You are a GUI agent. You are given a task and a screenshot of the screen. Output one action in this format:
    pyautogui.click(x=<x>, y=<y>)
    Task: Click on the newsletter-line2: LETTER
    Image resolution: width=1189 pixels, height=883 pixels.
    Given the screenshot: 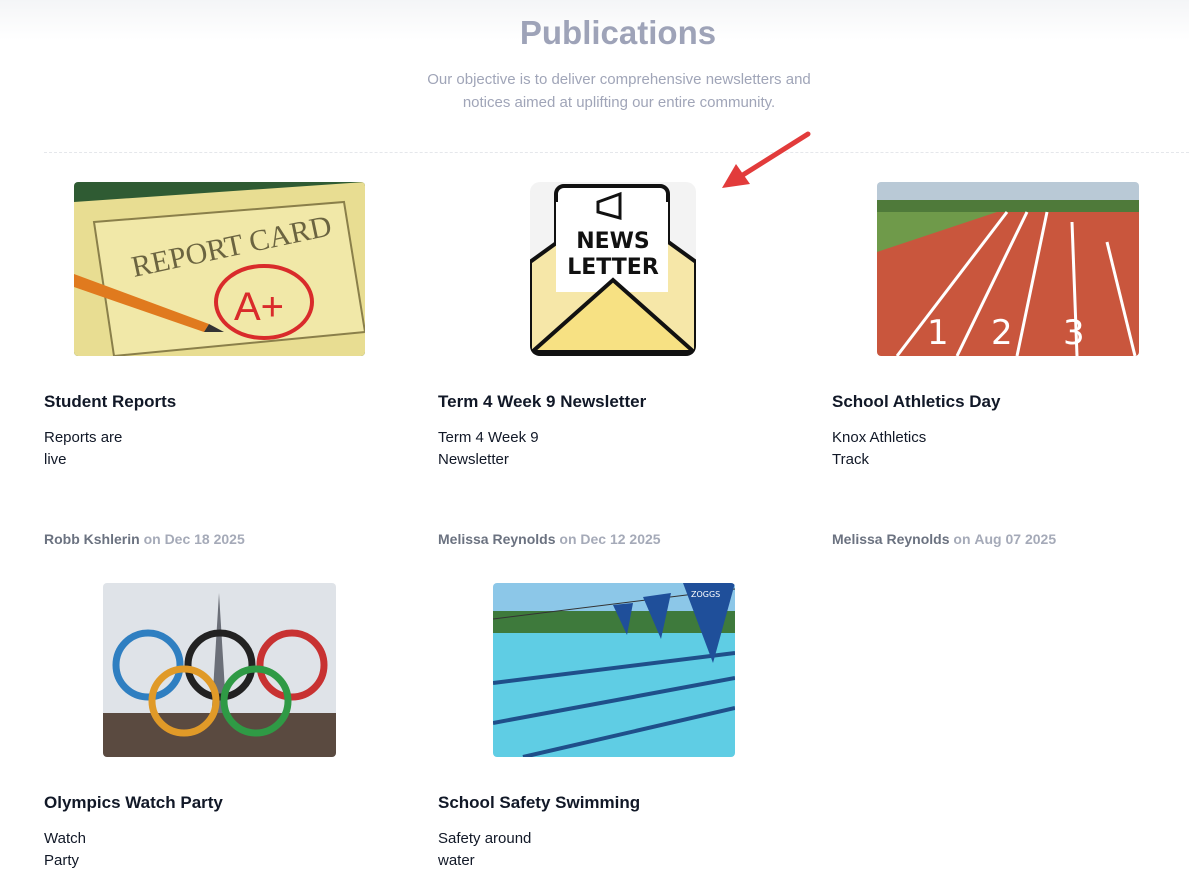 What is the action you would take?
    pyautogui.click(x=613, y=267)
    